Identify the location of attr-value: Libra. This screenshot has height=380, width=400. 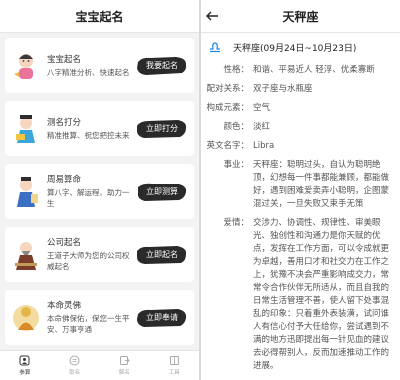
(264, 146).